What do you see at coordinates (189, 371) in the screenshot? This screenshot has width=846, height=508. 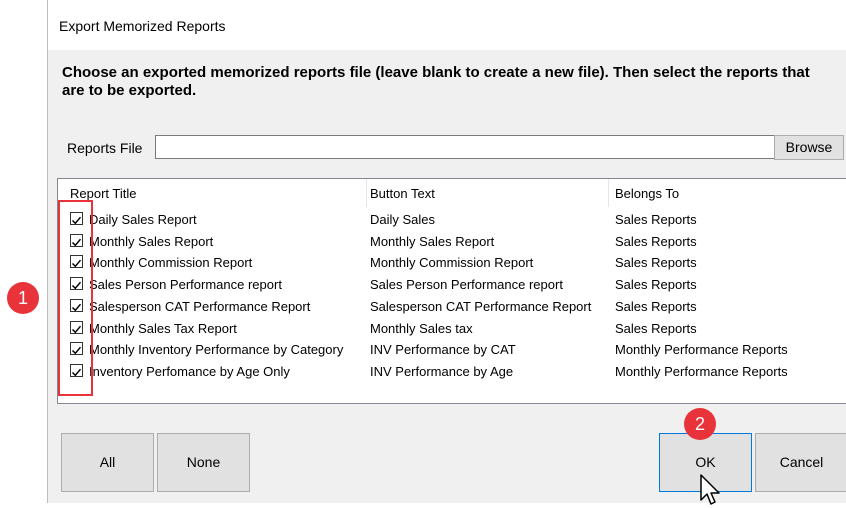 I see `cell-report-title: Inventory Perfomance by Age Only` at bounding box center [189, 371].